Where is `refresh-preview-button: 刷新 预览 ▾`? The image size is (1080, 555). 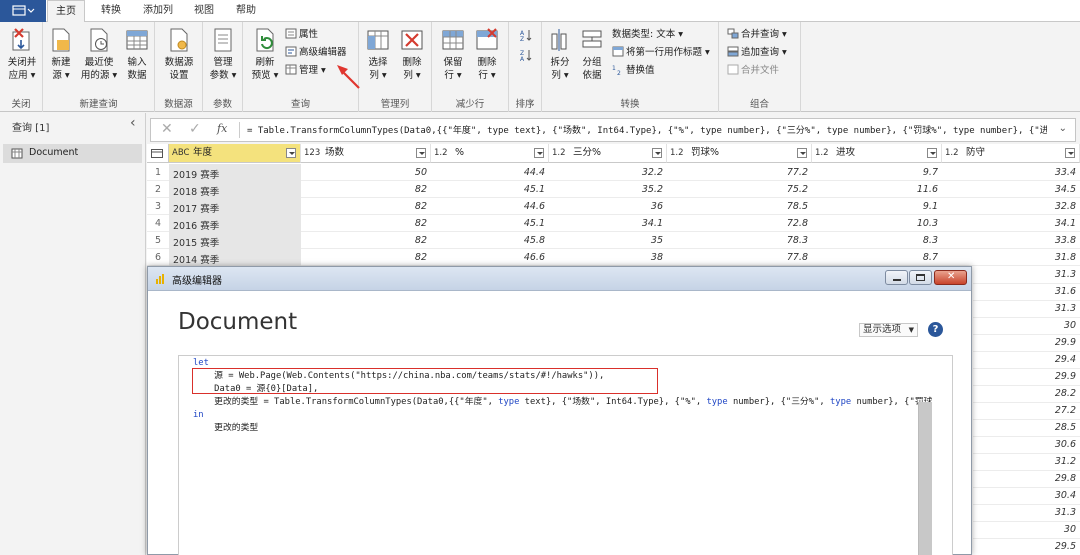 refresh-preview-button: 刷新 预览 ▾ is located at coordinates (265, 54).